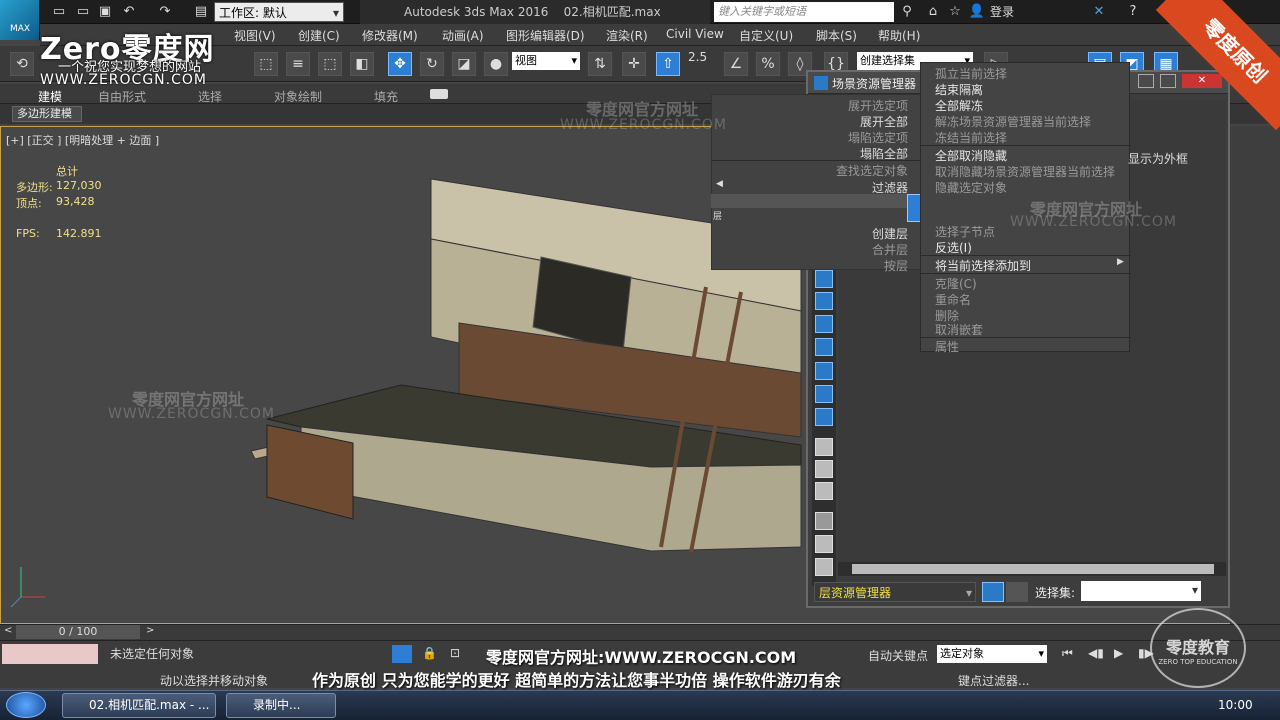 This screenshot has height=720, width=1280. I want to click on display-bones-icon, so click(824, 417).